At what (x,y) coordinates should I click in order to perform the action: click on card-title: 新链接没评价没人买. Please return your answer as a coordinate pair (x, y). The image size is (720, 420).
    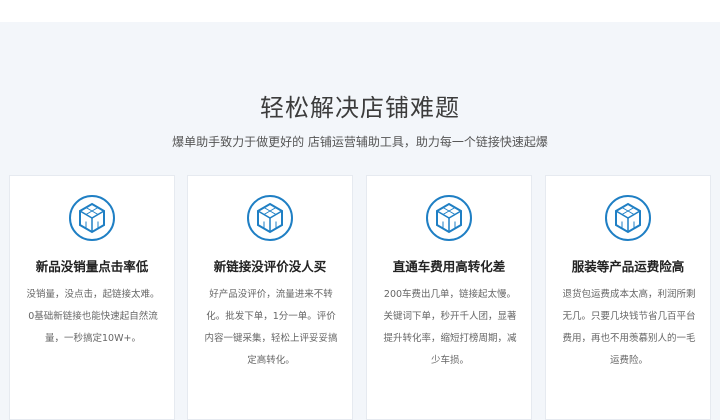
    Looking at the image, I should click on (270, 266).